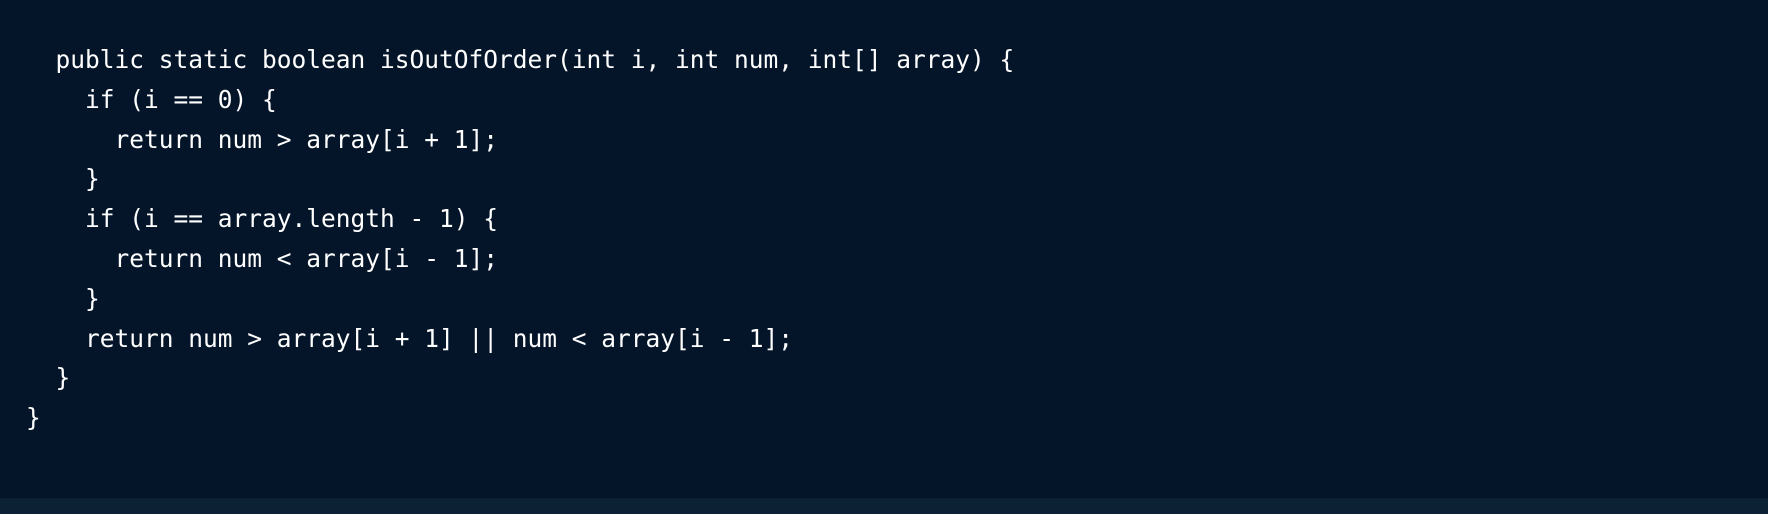  What do you see at coordinates (63, 179) in the screenshot?
I see `code-line-close-if-first: }` at bounding box center [63, 179].